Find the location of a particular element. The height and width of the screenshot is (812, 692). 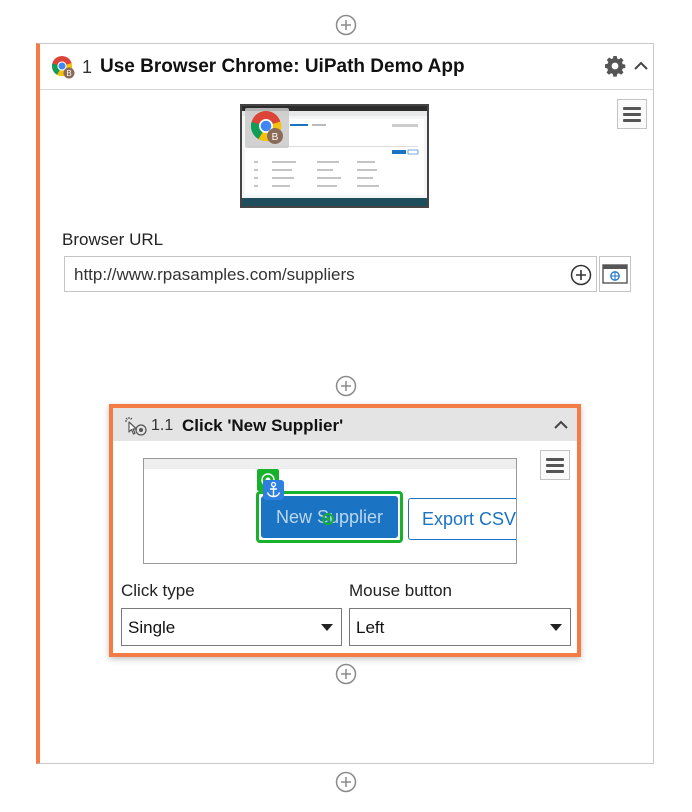

browser-url-value: http://www.rpasamples.com/suppliers is located at coordinates (214, 275).